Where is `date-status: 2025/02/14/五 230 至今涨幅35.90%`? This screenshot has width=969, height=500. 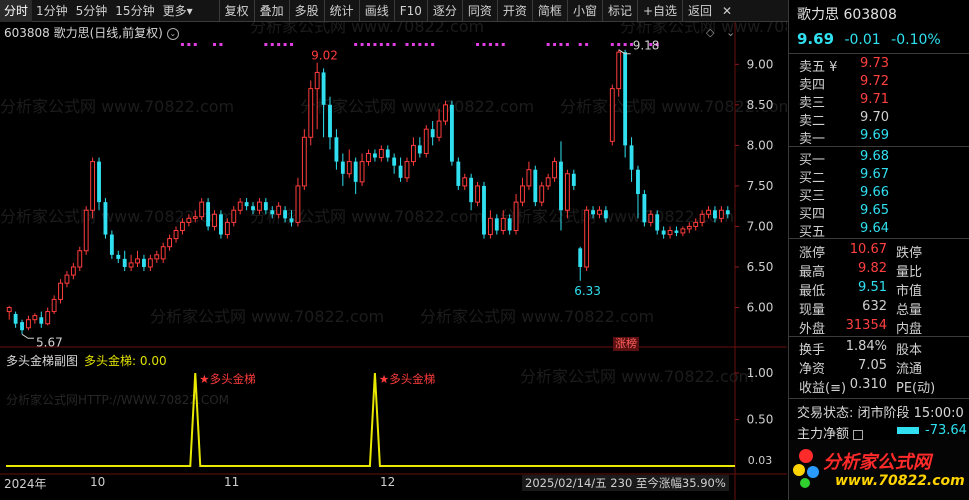
date-status: 2025/02/14/五 230 至今涨幅35.90% is located at coordinates (625, 483).